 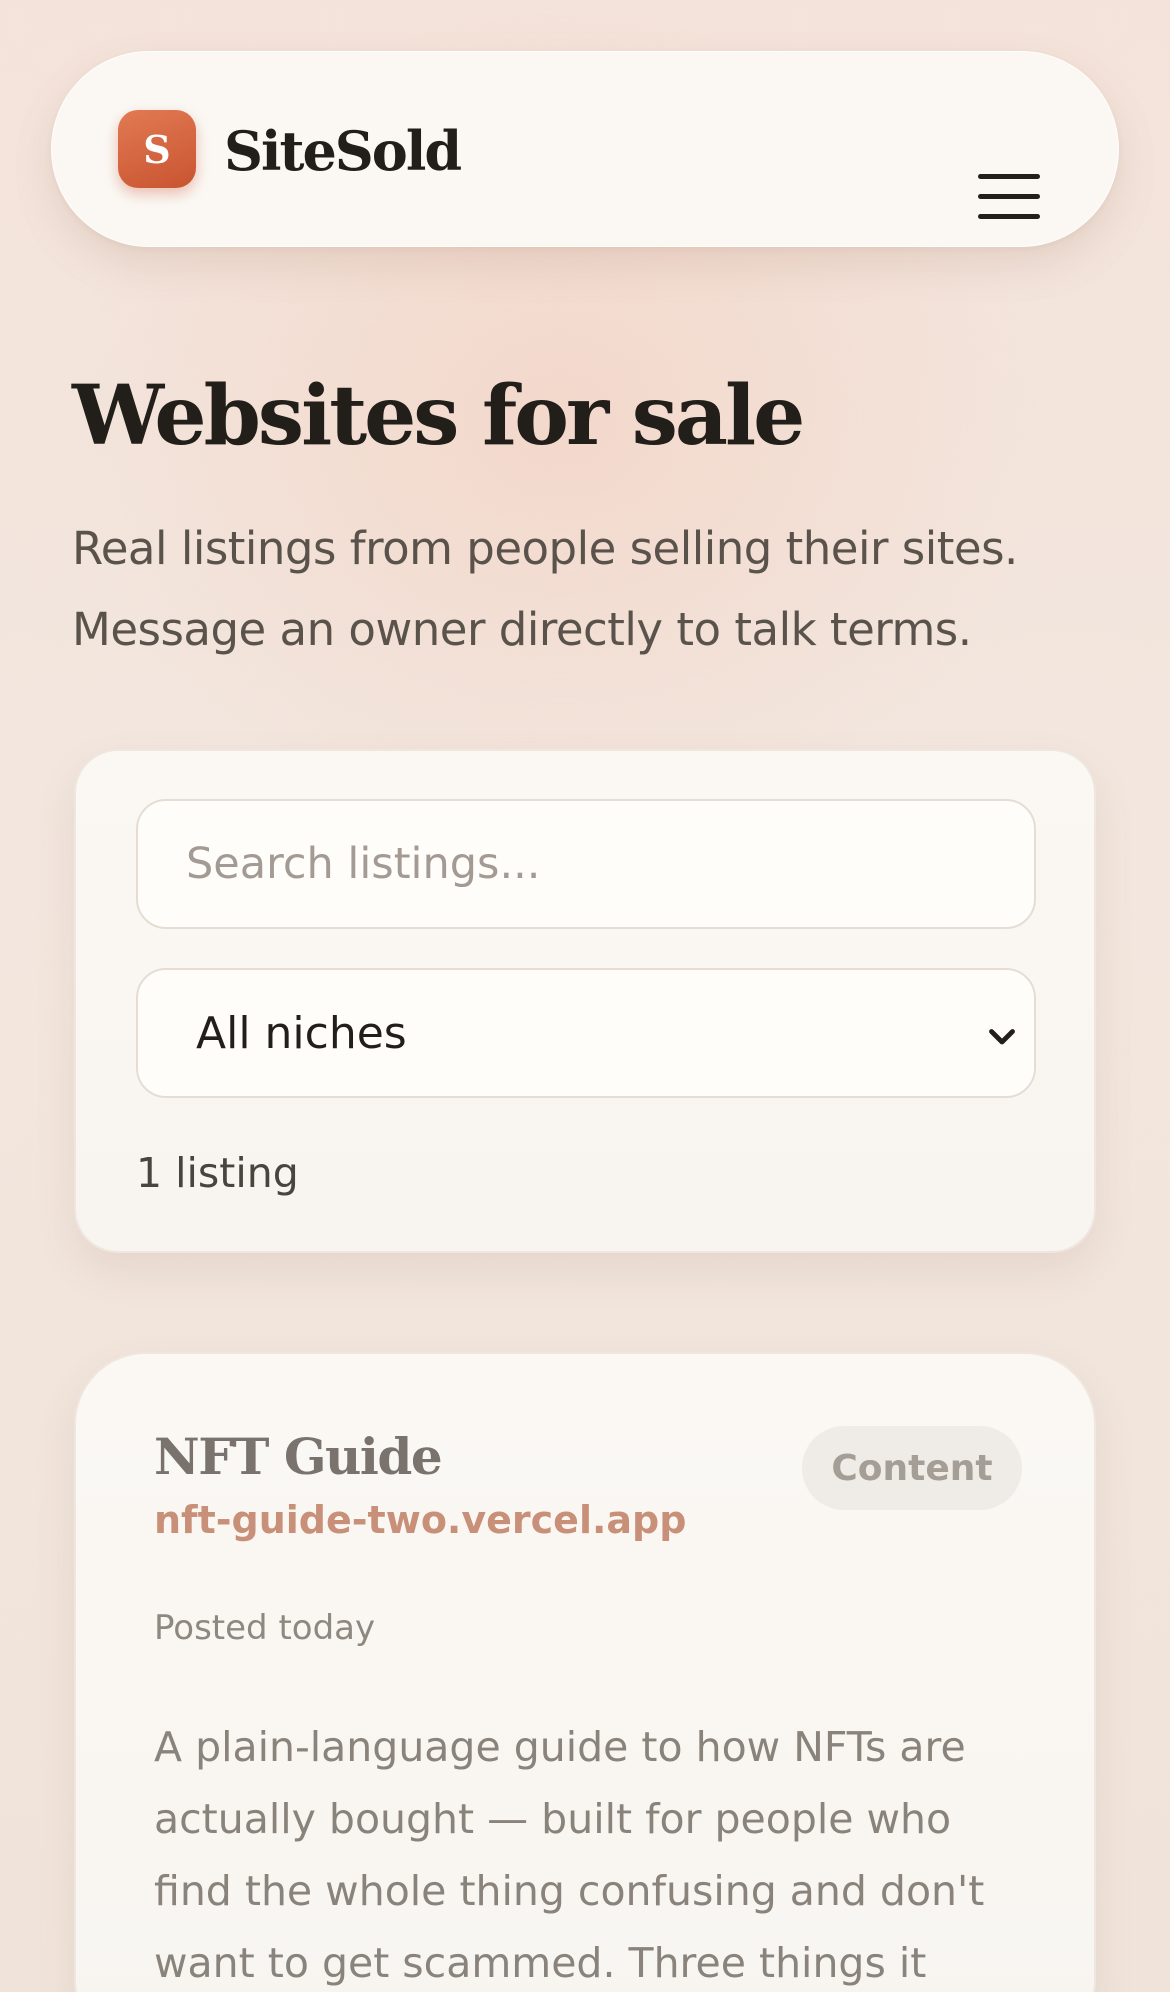 What do you see at coordinates (586, 1033) in the screenshot?
I see `niche-select: All niches` at bounding box center [586, 1033].